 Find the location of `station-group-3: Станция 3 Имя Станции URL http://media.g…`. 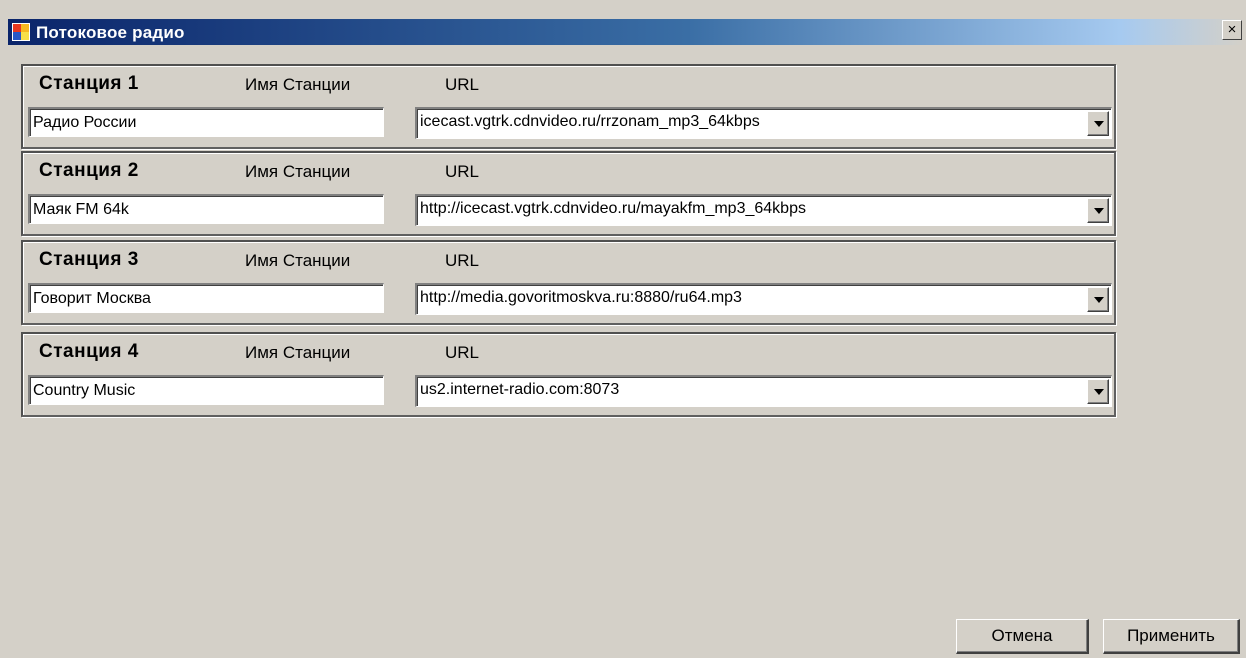

station-group-3: Станция 3 Имя Станции URL http://media.g… is located at coordinates (568, 282).